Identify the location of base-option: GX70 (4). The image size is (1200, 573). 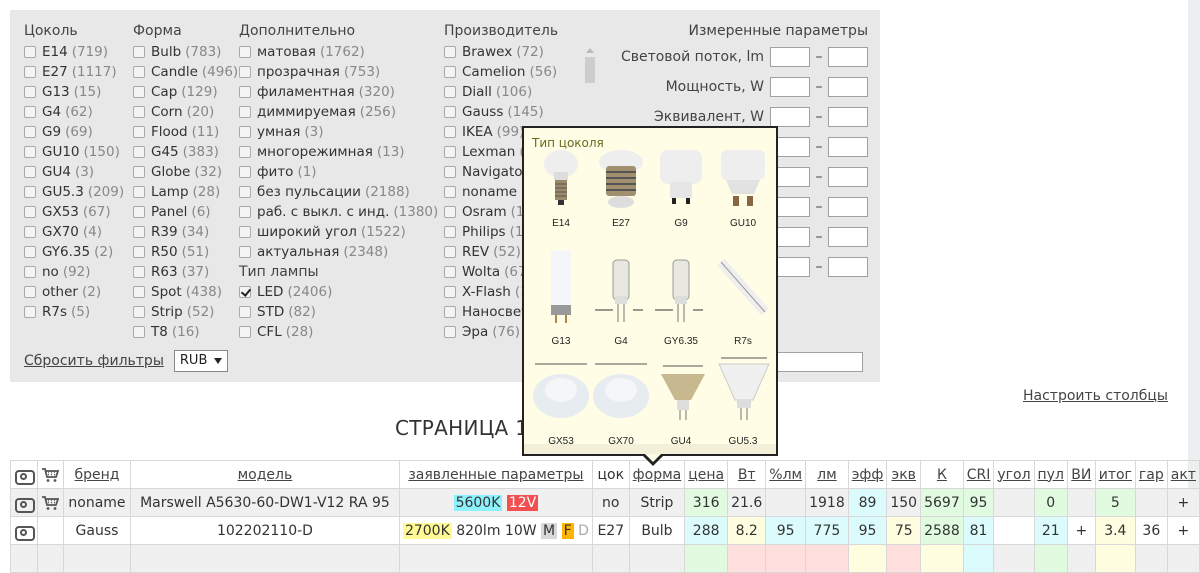
(74, 232).